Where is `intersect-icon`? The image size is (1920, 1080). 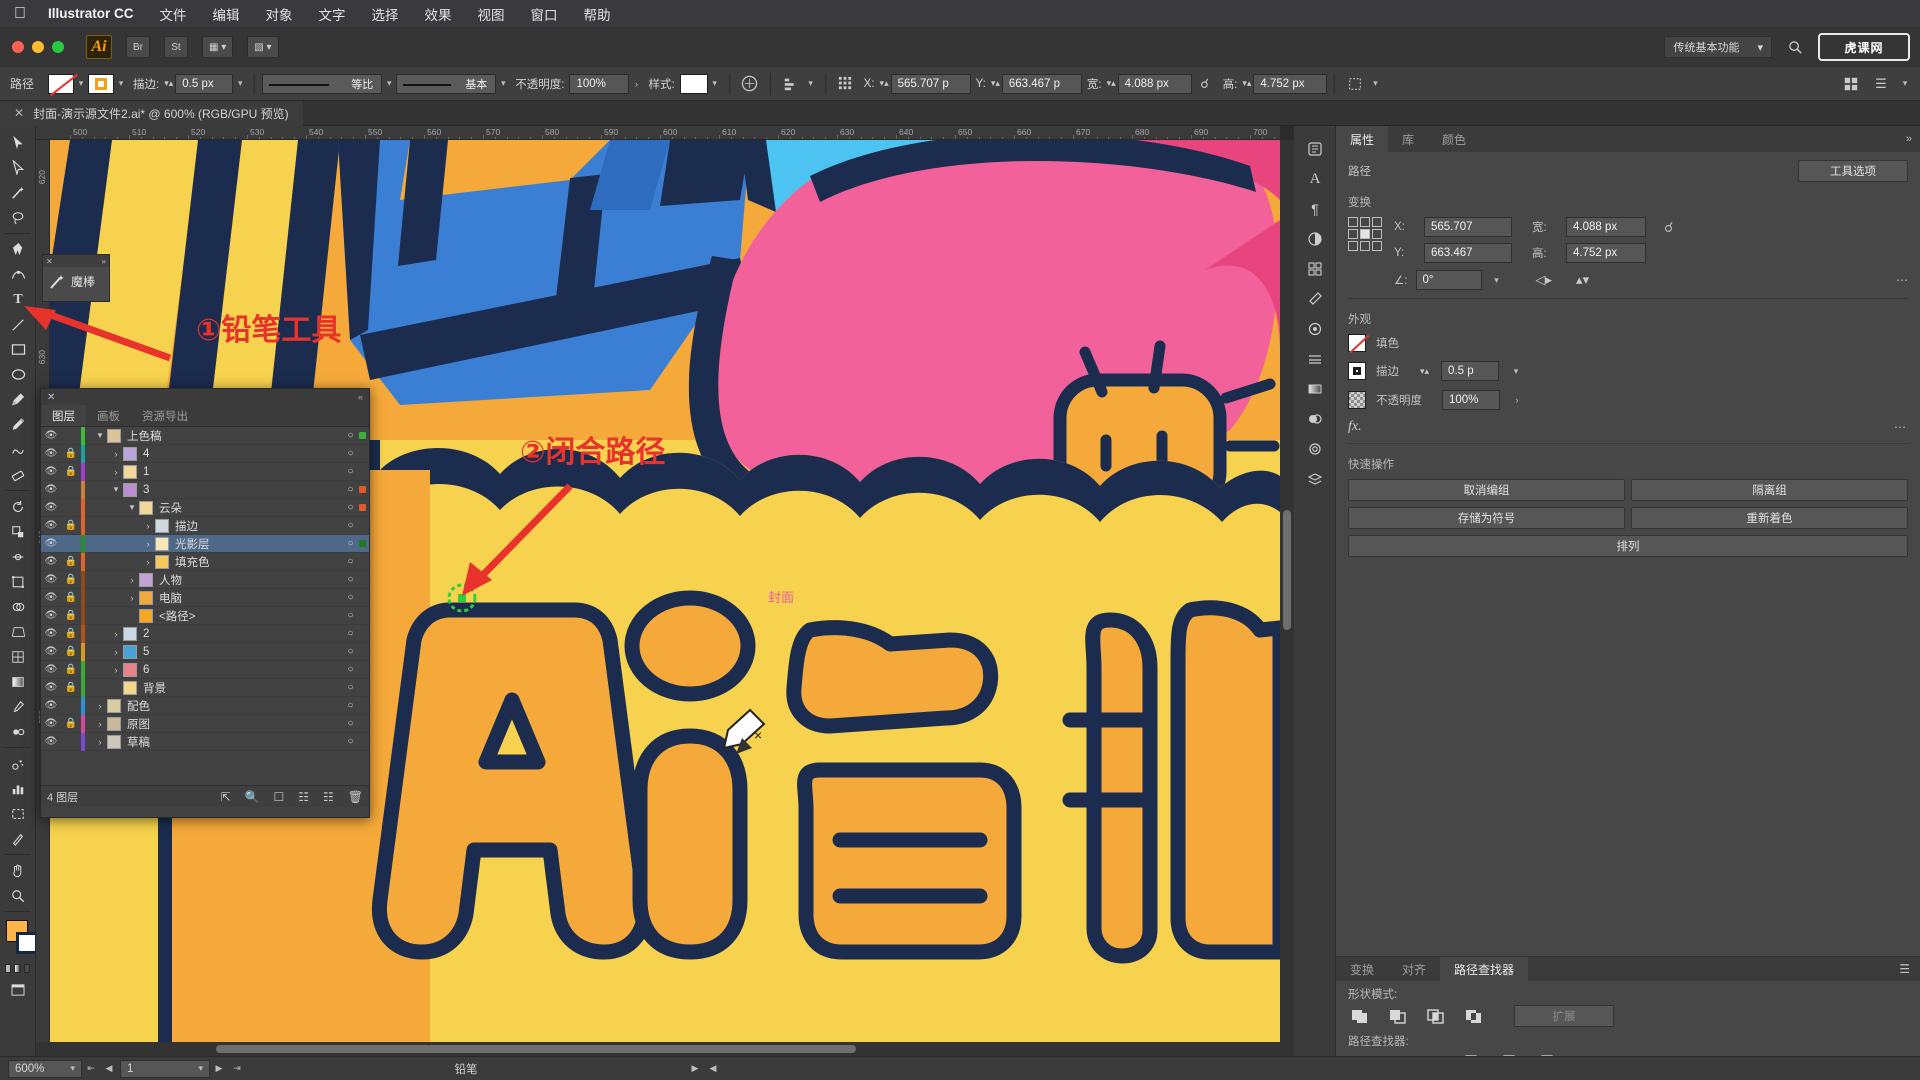 intersect-icon is located at coordinates (1436, 1016).